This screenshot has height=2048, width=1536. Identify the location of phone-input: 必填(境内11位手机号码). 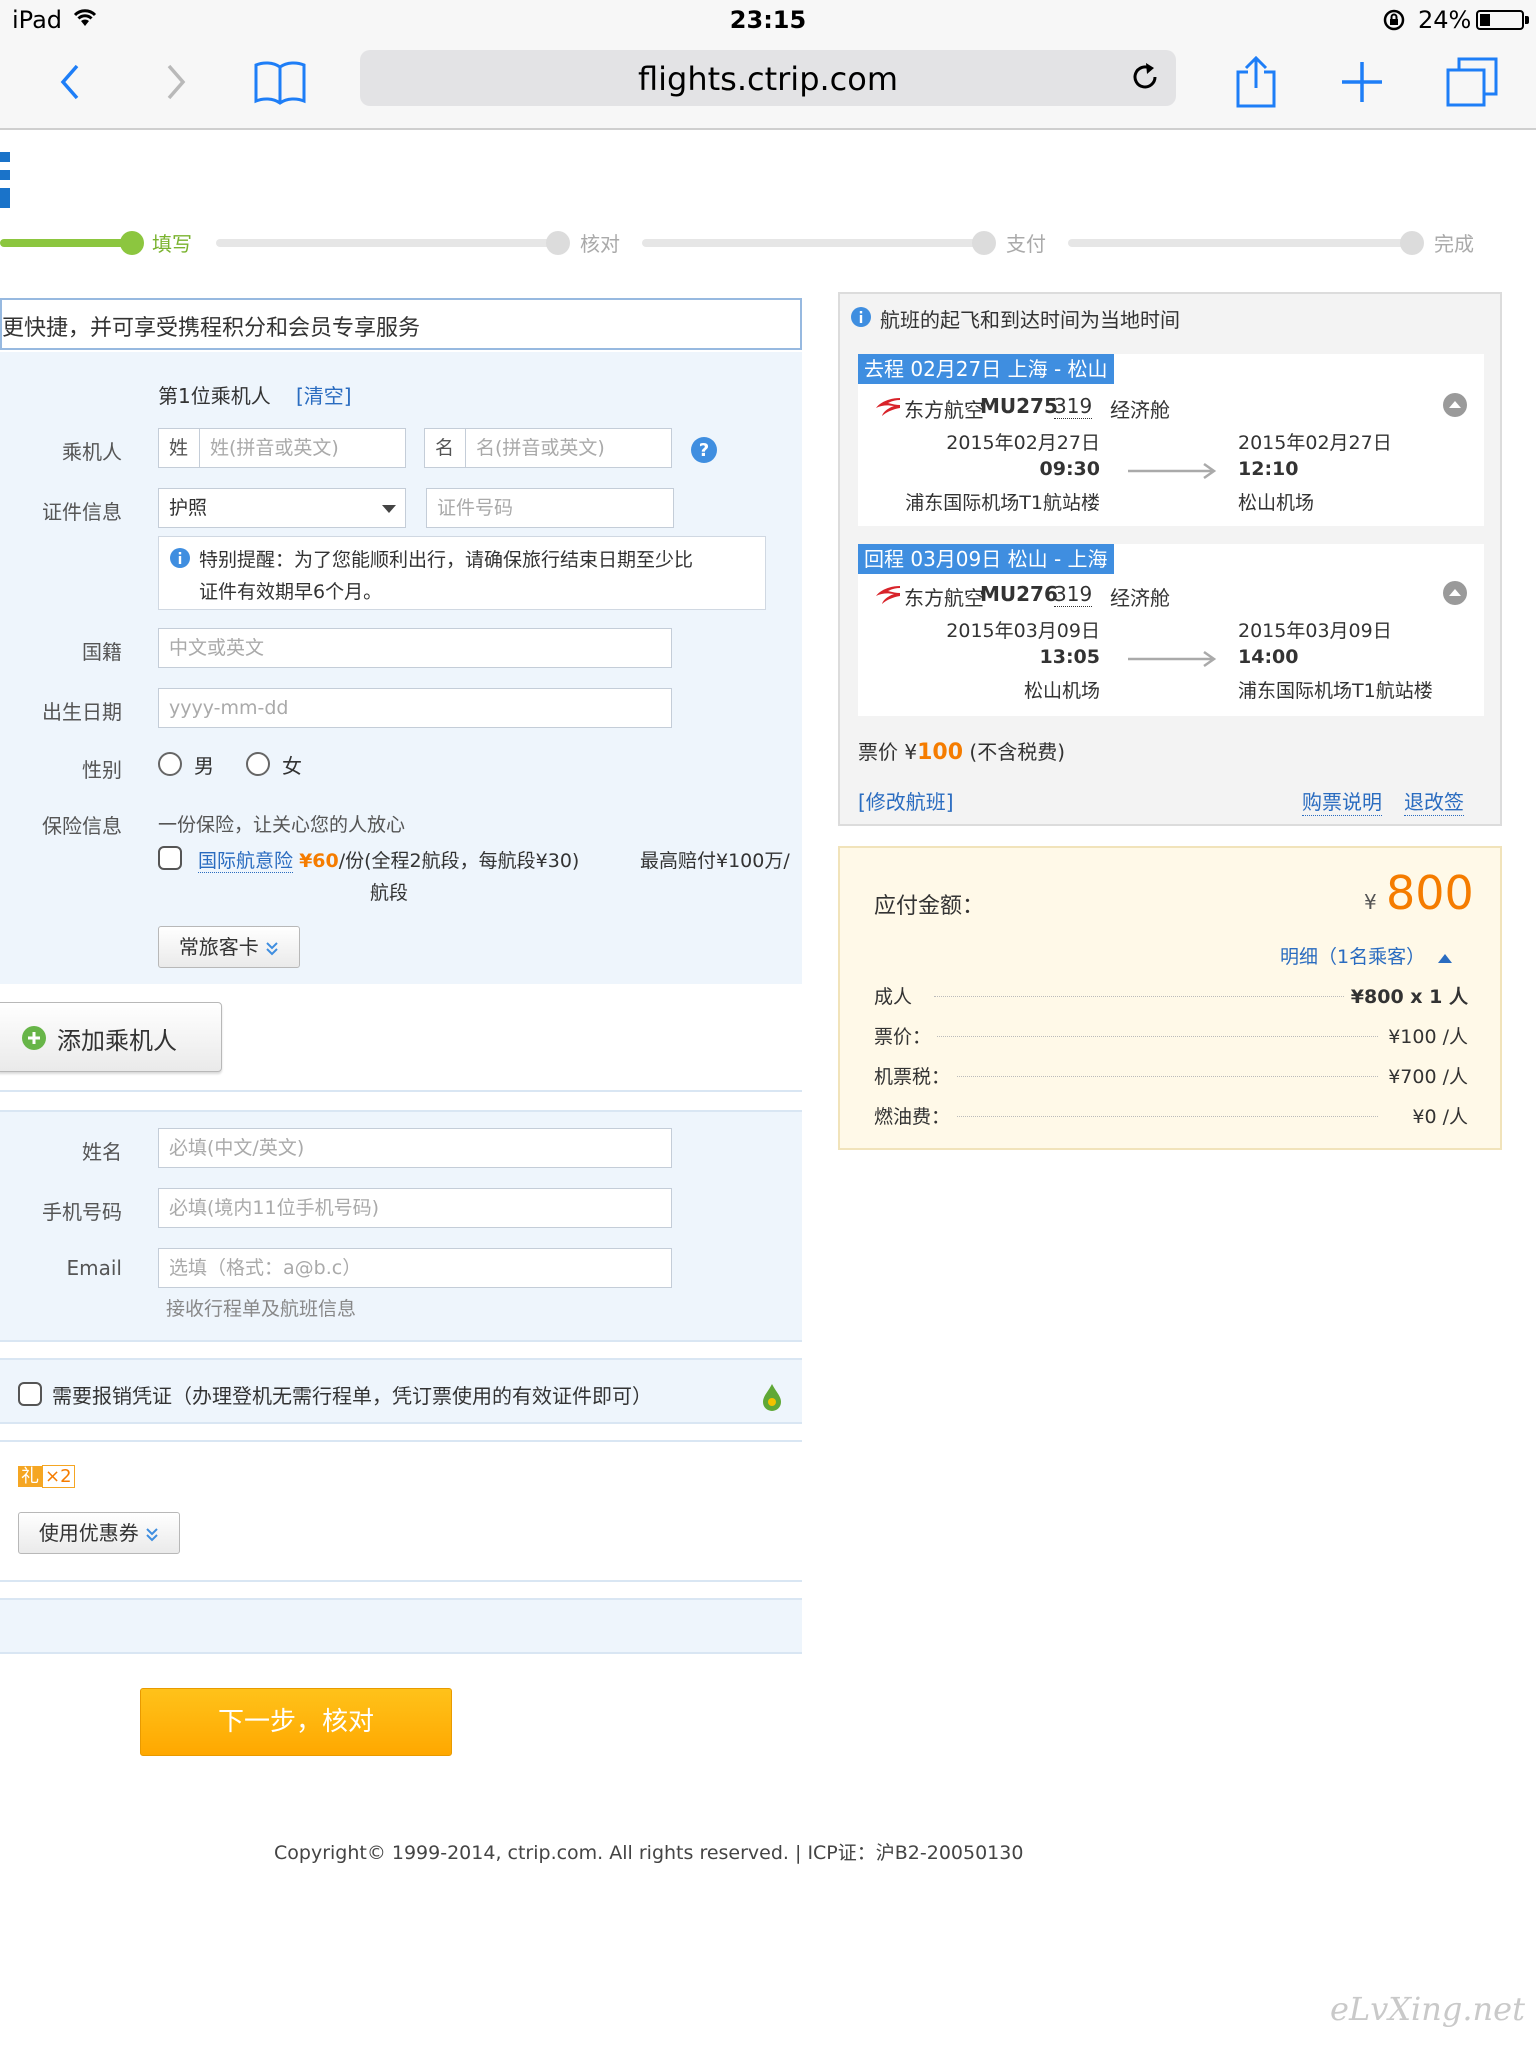
(415, 1208).